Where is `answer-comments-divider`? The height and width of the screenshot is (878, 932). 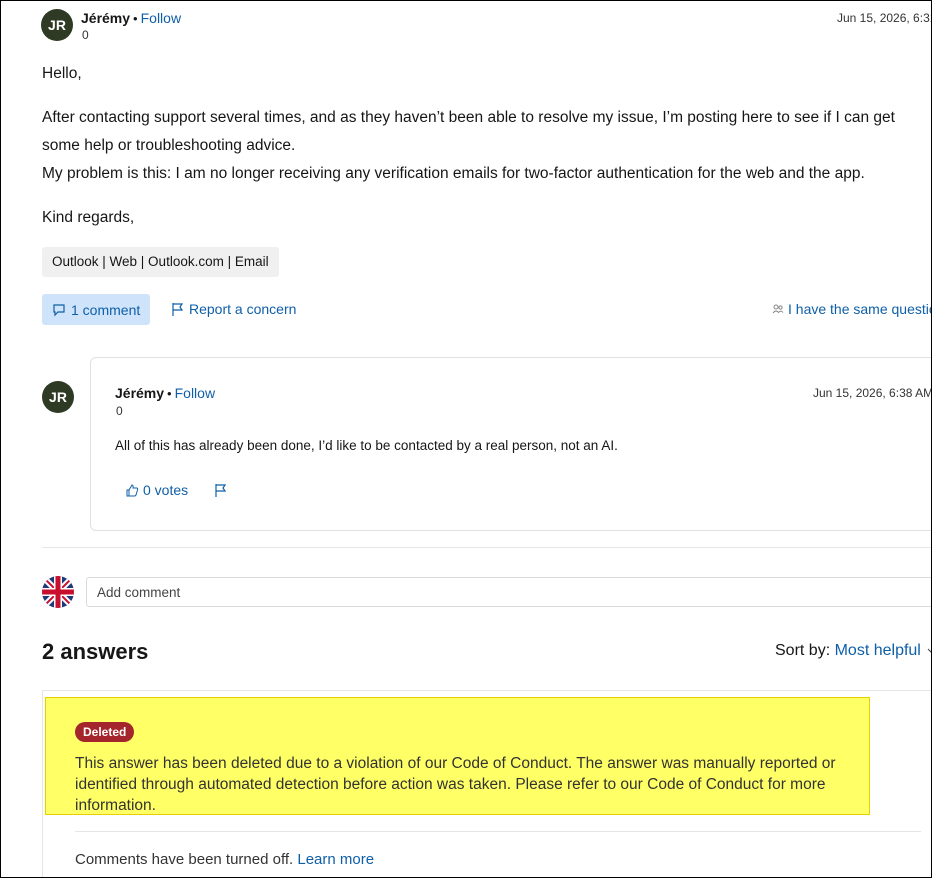 answer-comments-divider is located at coordinates (498, 831).